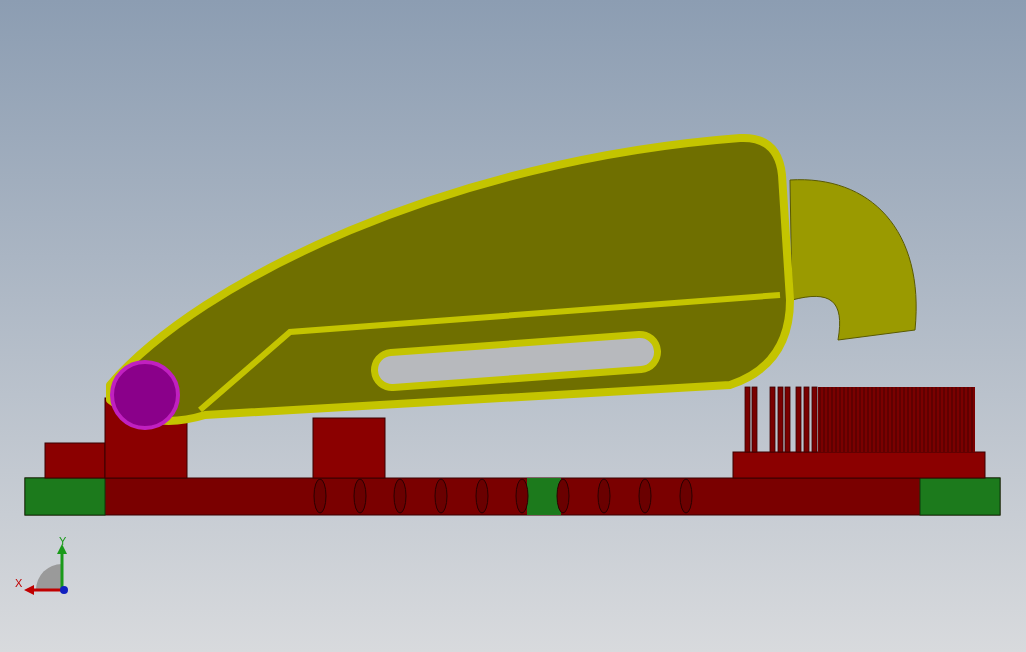 This screenshot has width=1026, height=652. I want to click on axis-triad-drawing, so click(46, 569).